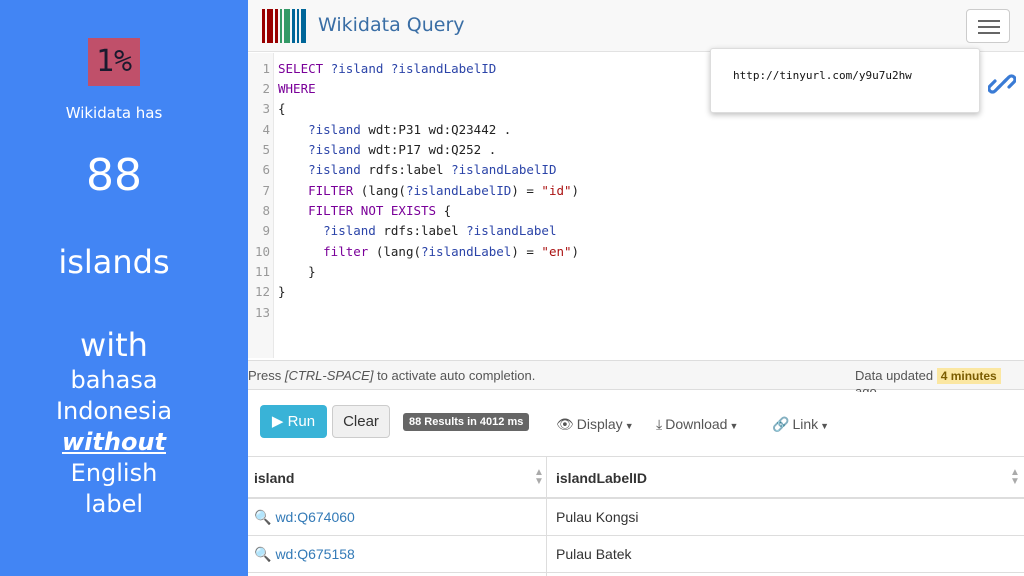 This screenshot has width=1024, height=576. I want to click on slide-bahasa: bahasa, so click(114, 380).